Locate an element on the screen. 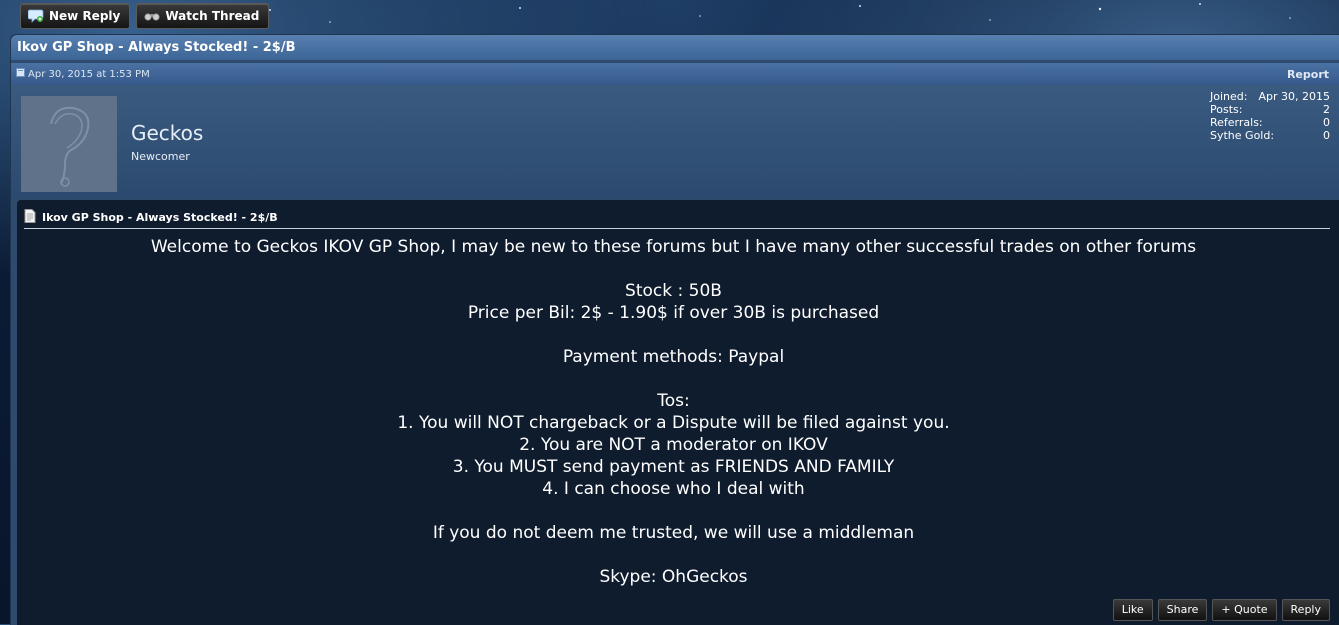 The height and width of the screenshot is (625, 1339). post-title-row: Ikov GP Shop - Always Stocked! - 2$/B is located at coordinates (677, 217).